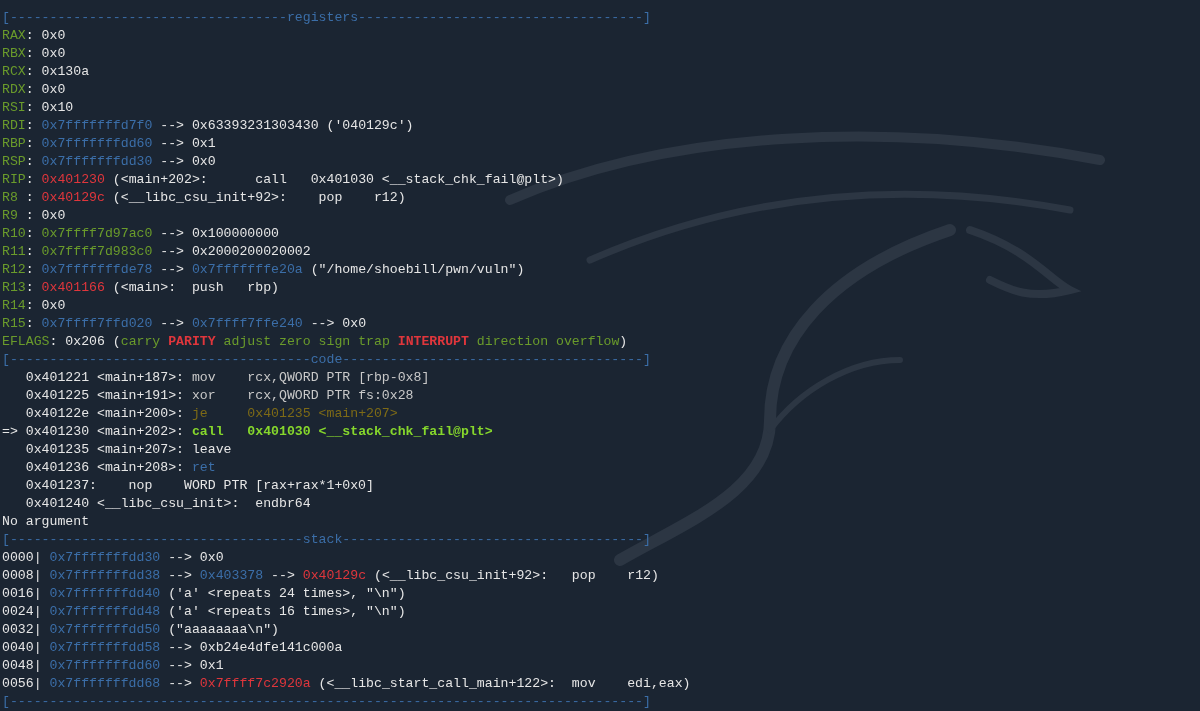 The width and height of the screenshot is (1200, 711). Describe the element at coordinates (167, 504) in the screenshot. I see `terminal-line: 0x401240 <__libc_csu_init>: endbr64` at that location.